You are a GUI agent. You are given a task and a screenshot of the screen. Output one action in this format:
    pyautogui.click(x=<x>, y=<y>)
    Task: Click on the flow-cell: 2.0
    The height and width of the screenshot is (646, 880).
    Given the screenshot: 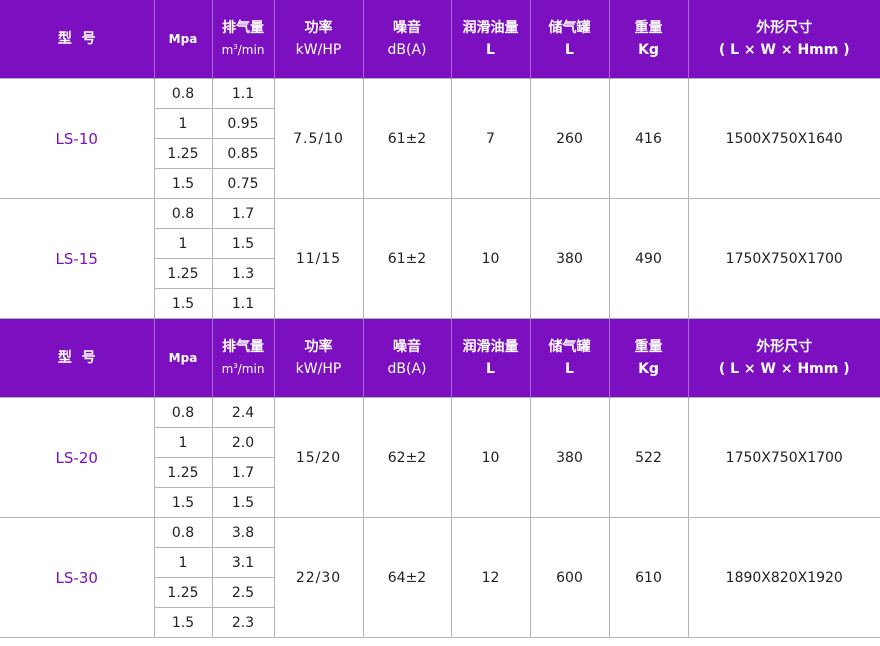 What is the action you would take?
    pyautogui.click(x=242, y=442)
    